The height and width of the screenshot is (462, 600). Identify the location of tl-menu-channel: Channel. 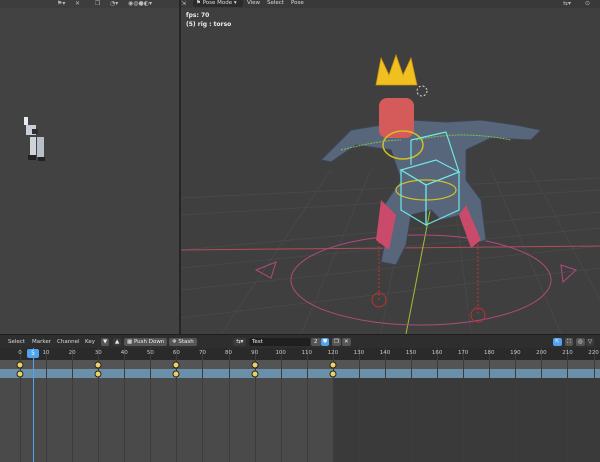
(68, 342).